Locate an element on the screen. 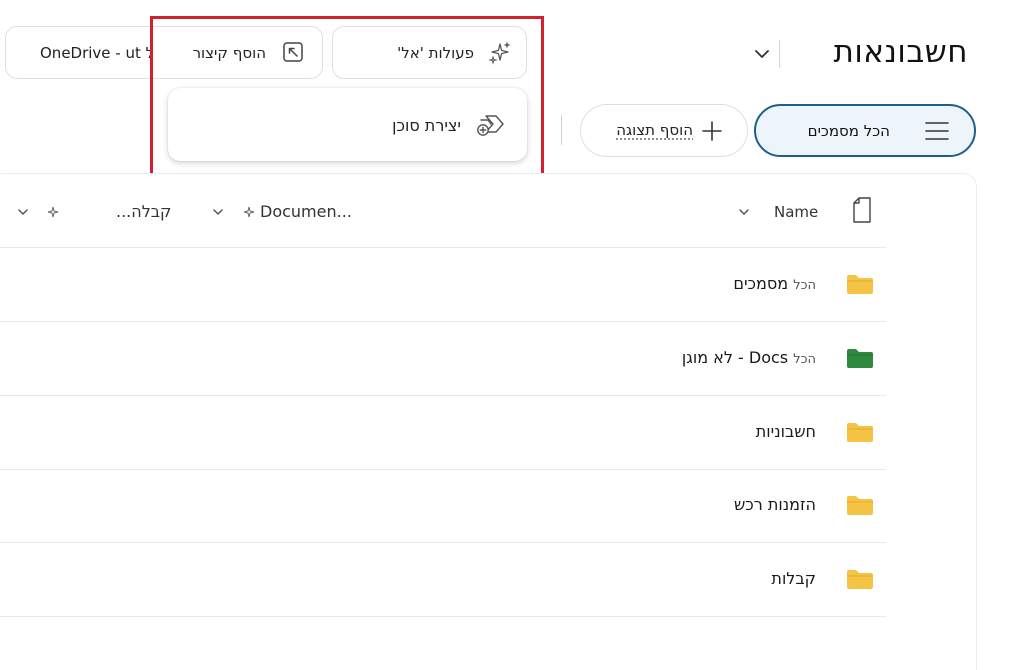  page-title: חשבונאות is located at coordinates (900, 52).